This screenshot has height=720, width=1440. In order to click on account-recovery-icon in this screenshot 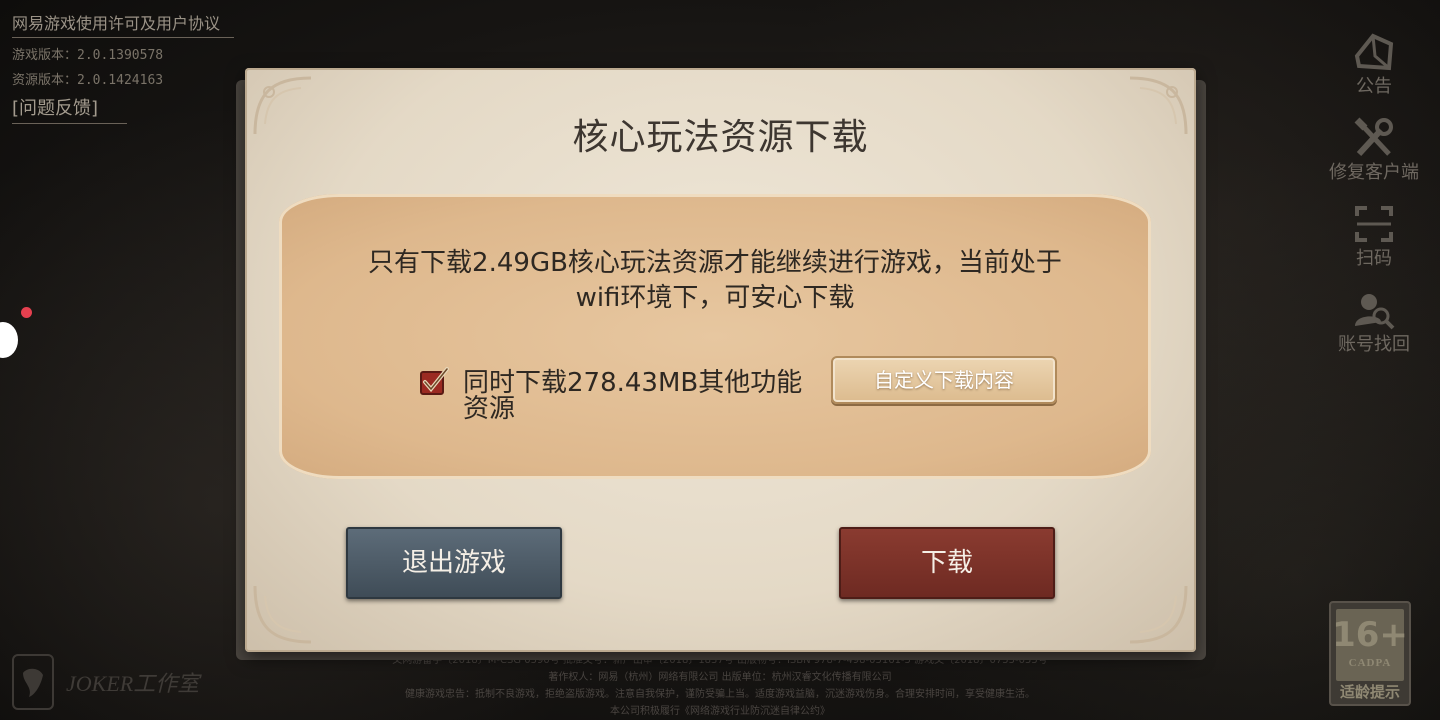, I will do `click(1375, 312)`.